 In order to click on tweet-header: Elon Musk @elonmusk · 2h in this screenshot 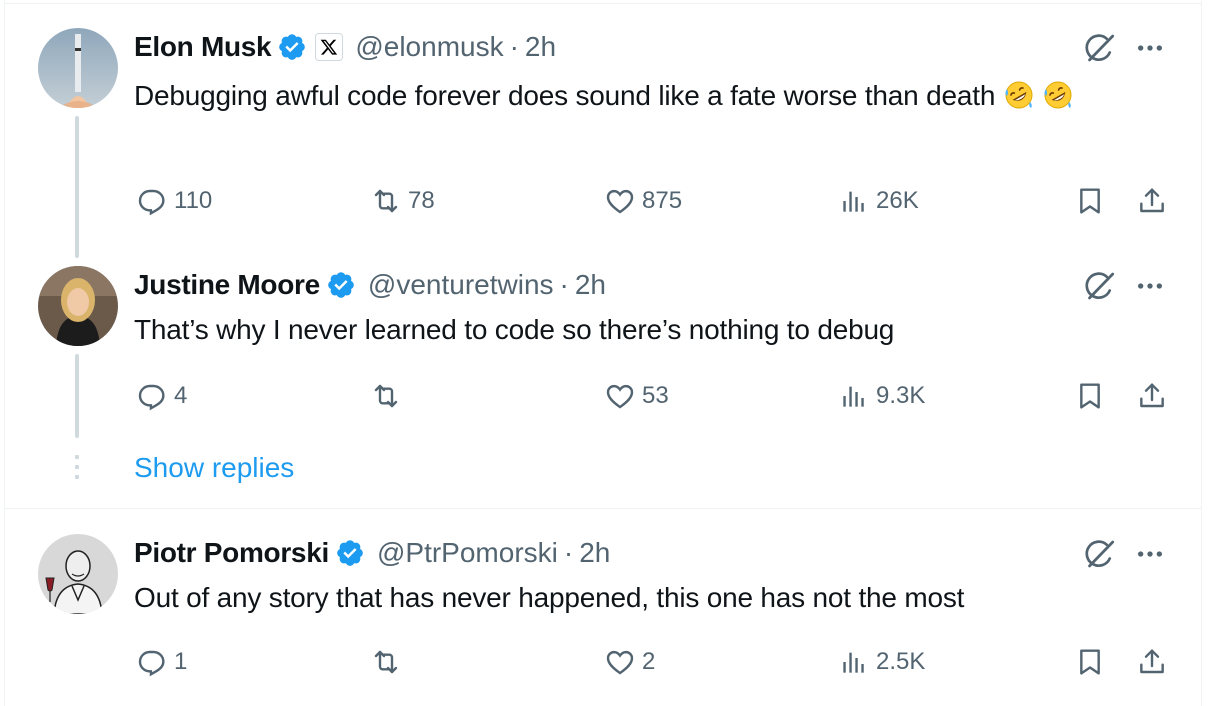, I will do `click(345, 47)`.